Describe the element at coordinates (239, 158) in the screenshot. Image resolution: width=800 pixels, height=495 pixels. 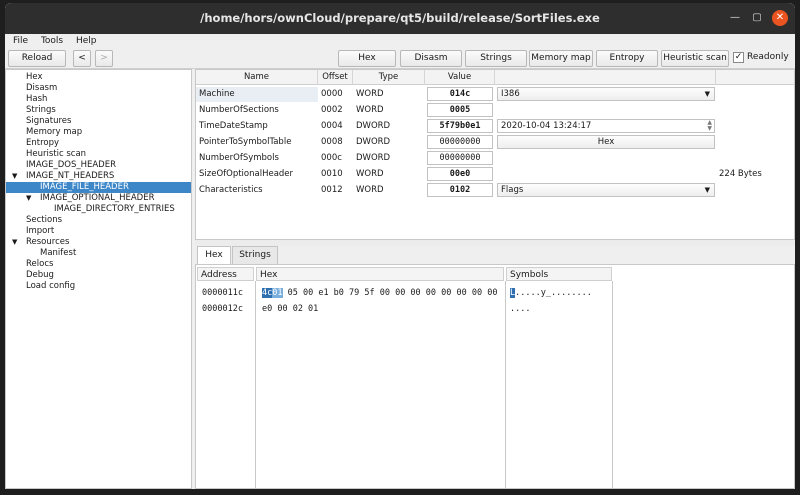
I see `field-name: NumberOfSymbols` at that location.